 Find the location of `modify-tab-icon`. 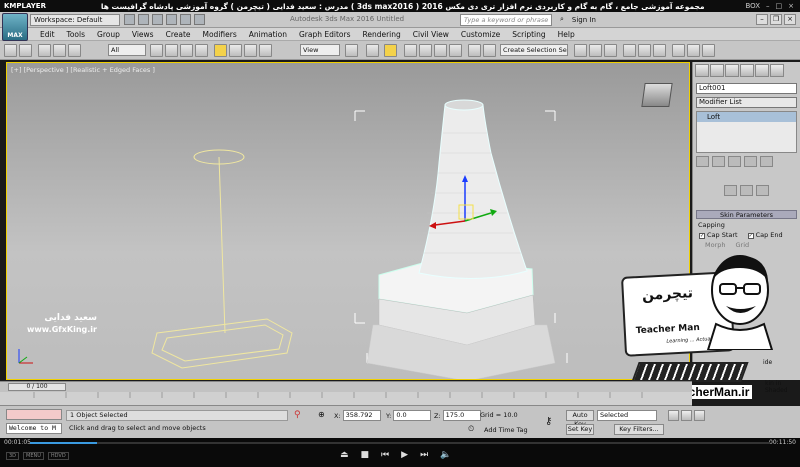

modify-tab-icon is located at coordinates (717, 70).